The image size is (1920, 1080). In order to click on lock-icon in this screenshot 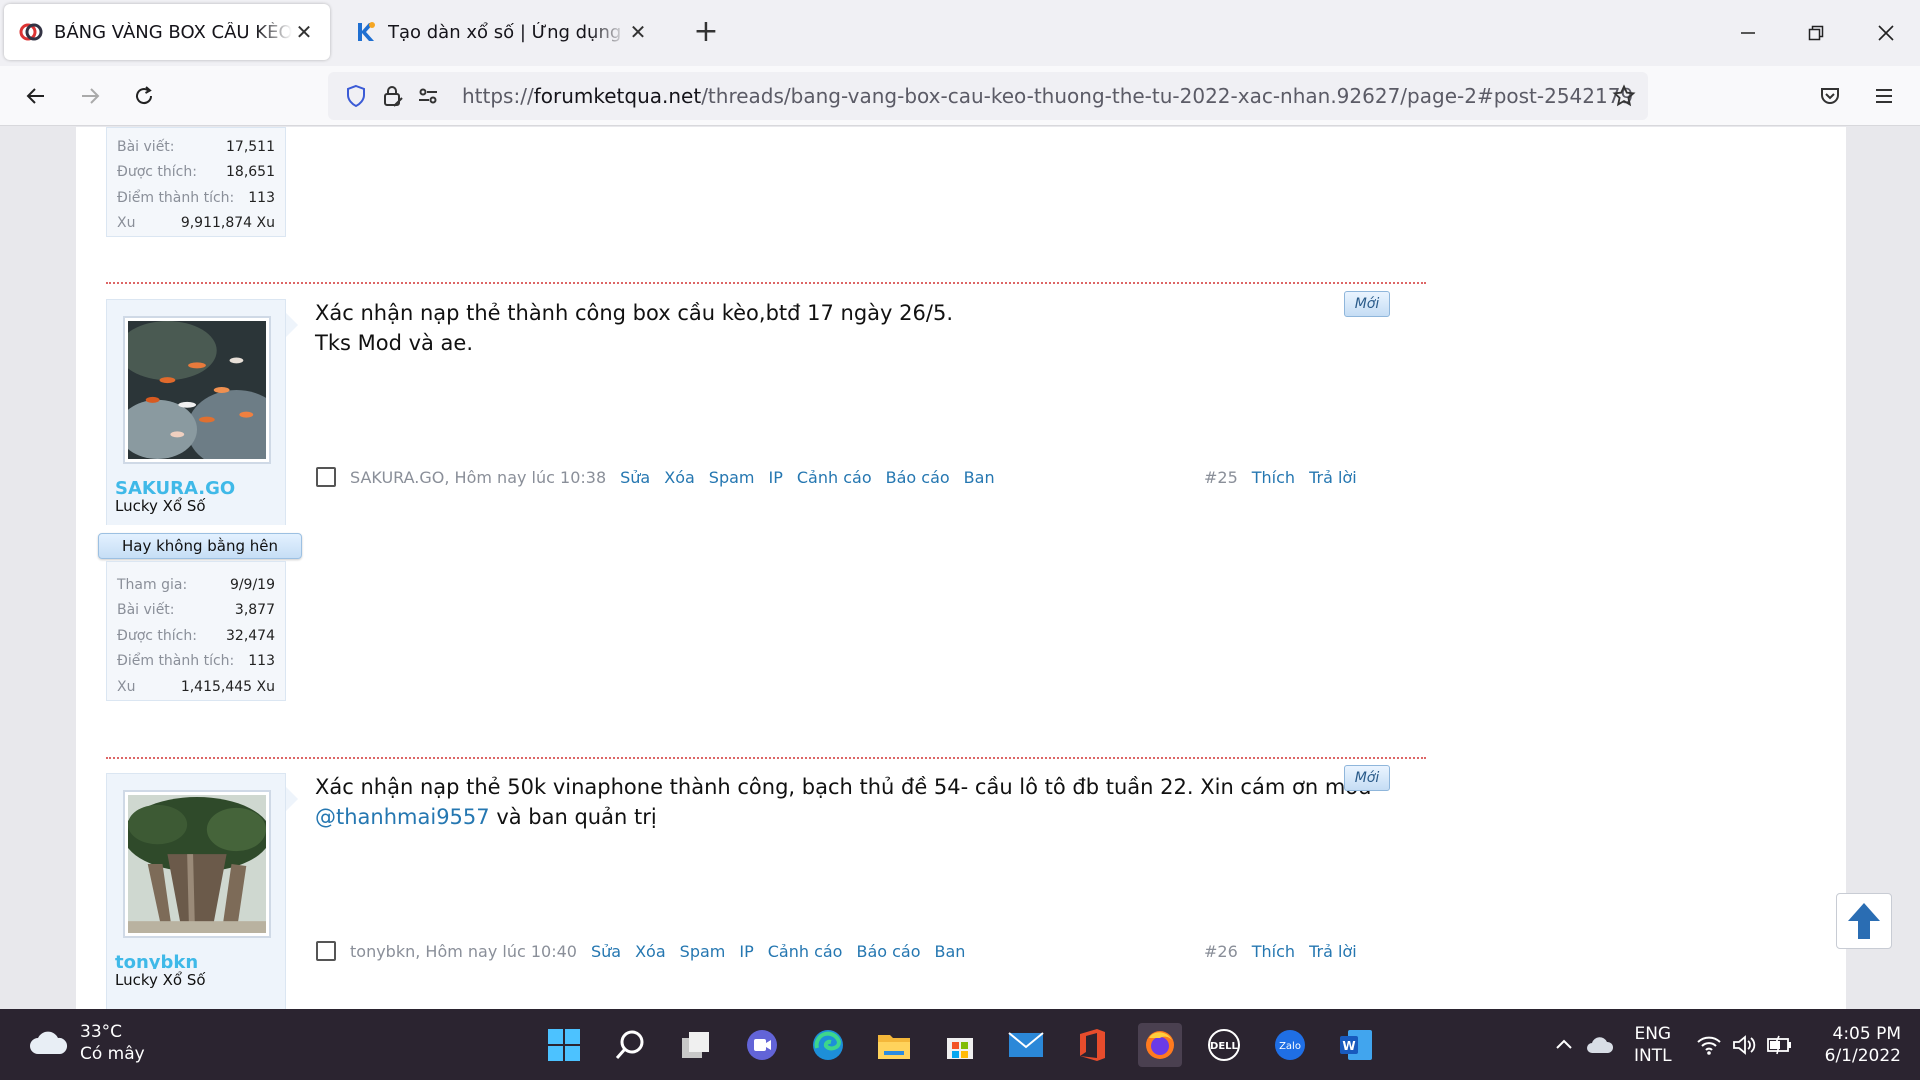, I will do `click(392, 96)`.